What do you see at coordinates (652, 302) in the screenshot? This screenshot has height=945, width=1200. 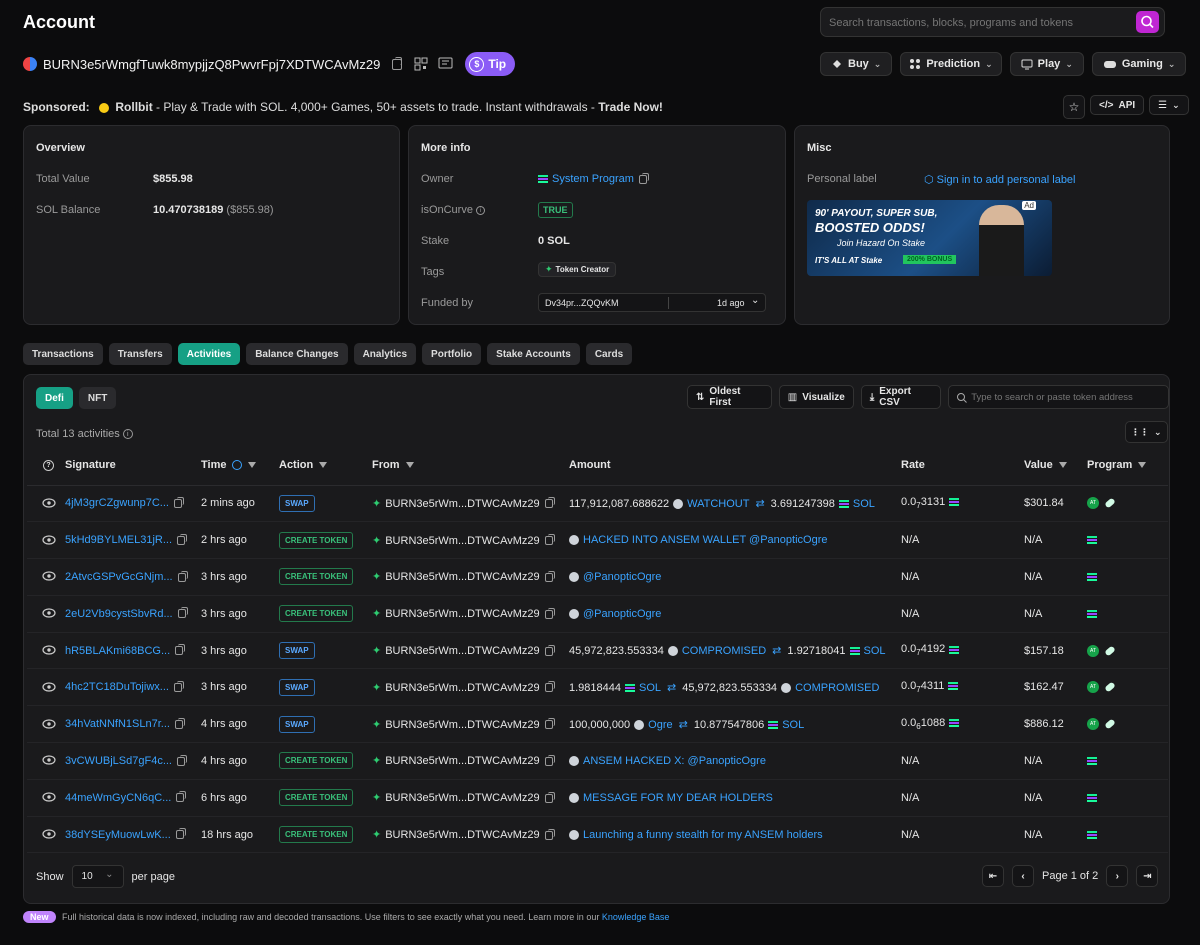 I see `funded-by-box: Dv34pr...ZQQvKM 1d ago ⌄` at bounding box center [652, 302].